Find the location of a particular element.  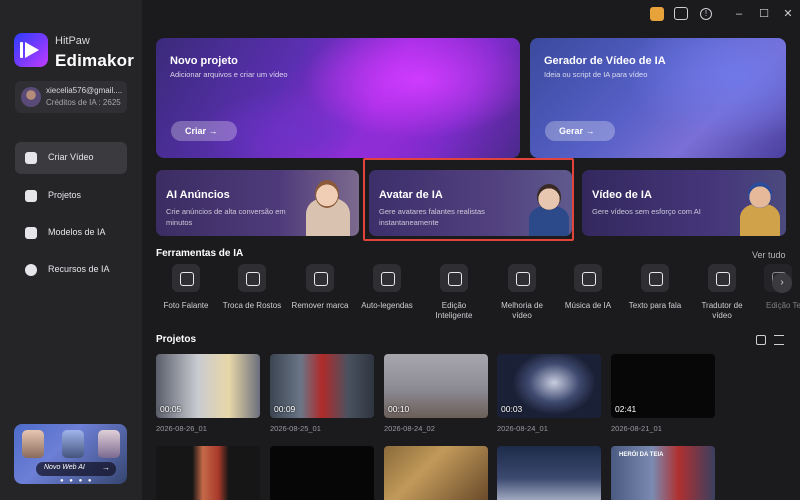

card-subtitle: Adicionar arquivos e criar um vídeo is located at coordinates (229, 74).